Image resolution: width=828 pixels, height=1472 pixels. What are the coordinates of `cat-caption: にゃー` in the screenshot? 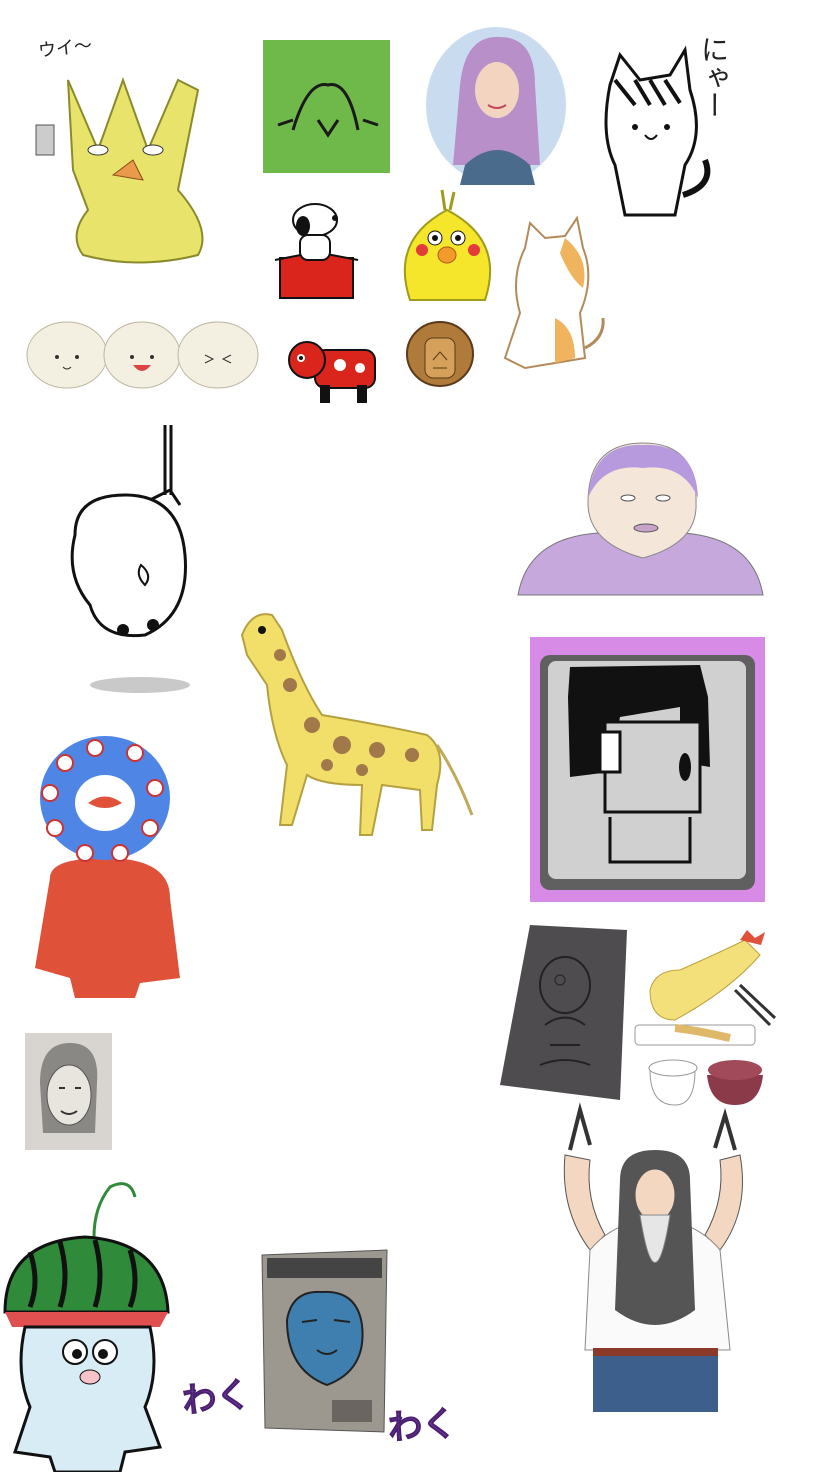 It's located at (713, 77).